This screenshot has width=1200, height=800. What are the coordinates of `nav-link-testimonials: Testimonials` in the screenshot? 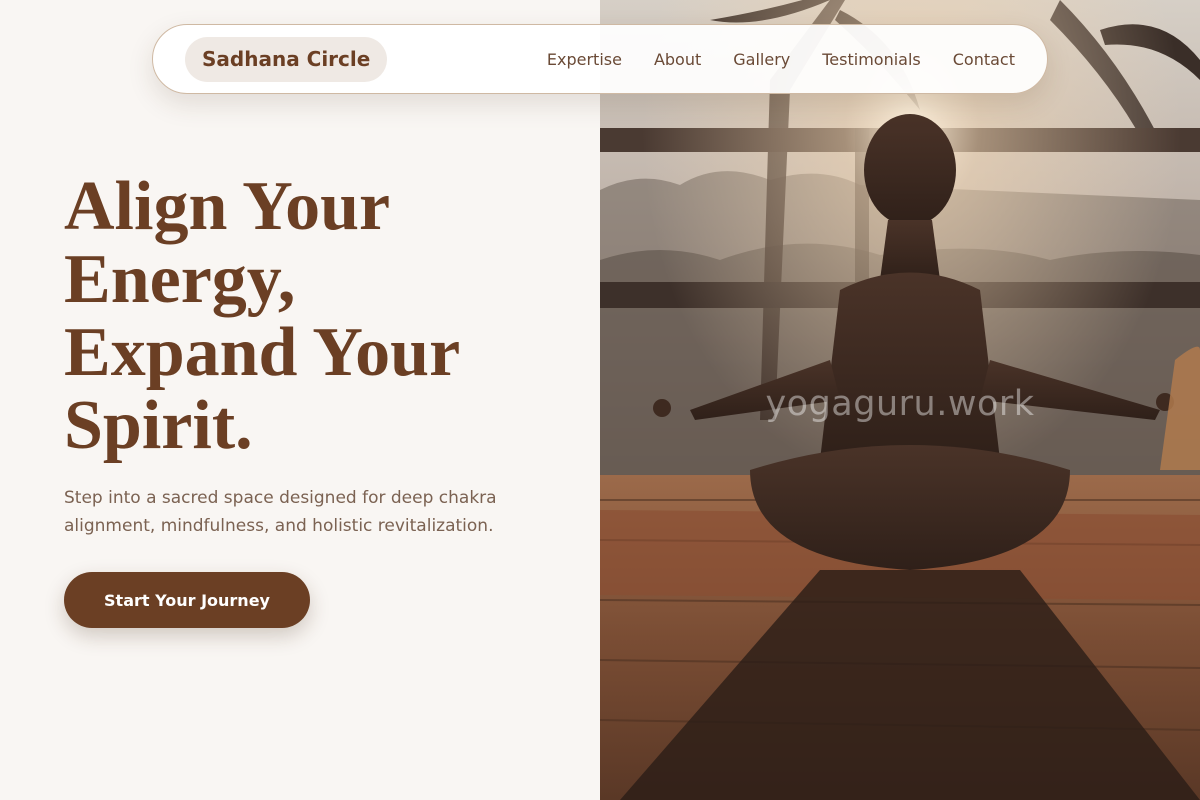 It's located at (871, 59).